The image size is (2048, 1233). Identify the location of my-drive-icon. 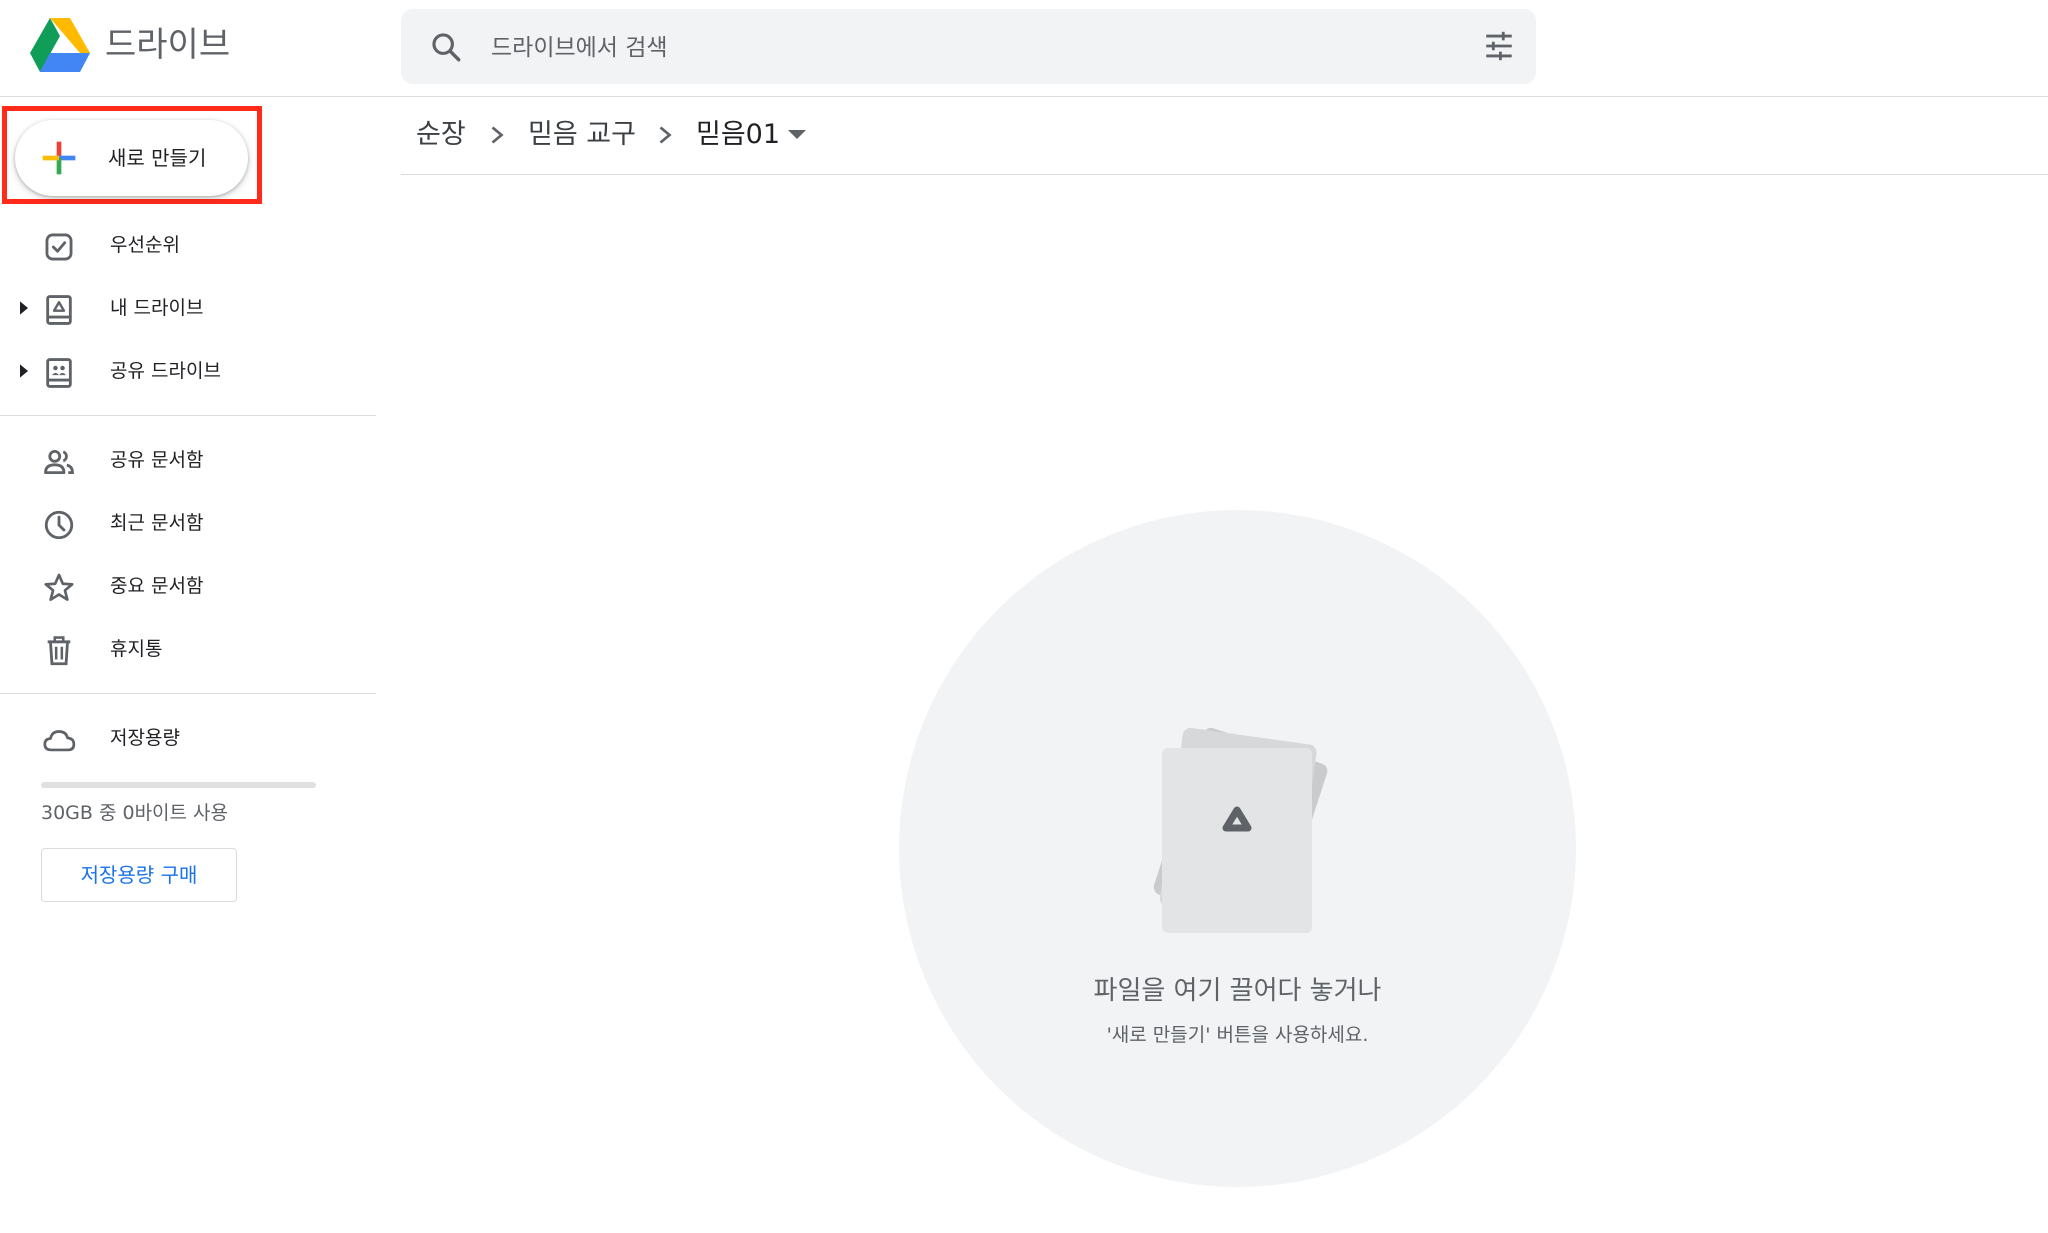
(59, 310).